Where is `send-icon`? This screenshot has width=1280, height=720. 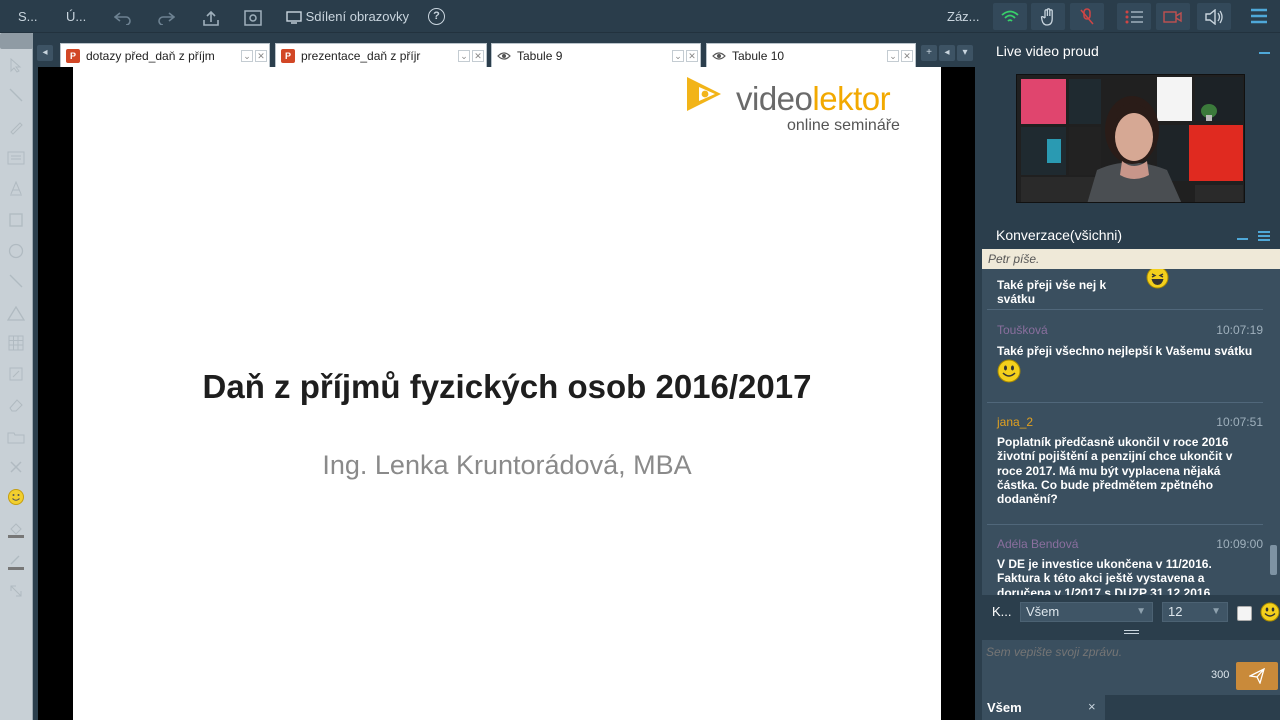 send-icon is located at coordinates (1257, 676).